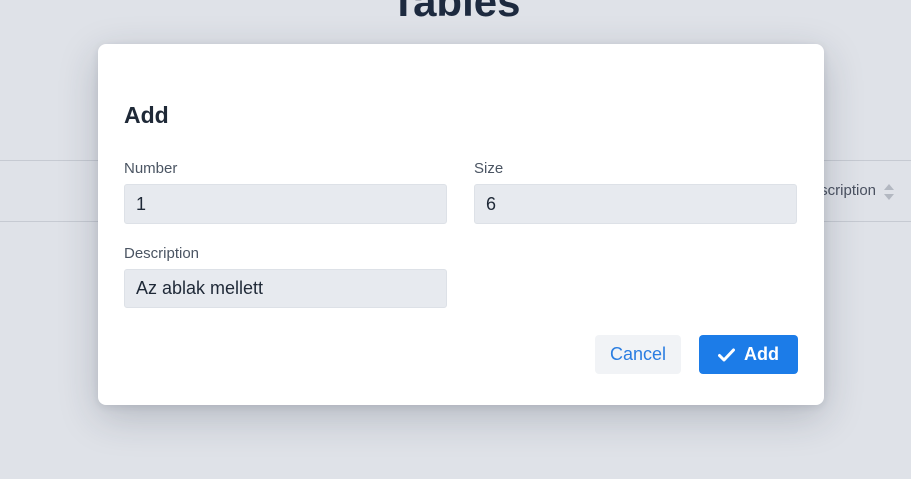 The image size is (911, 479). Describe the element at coordinates (889, 192) in the screenshot. I see `sort-icon` at that location.